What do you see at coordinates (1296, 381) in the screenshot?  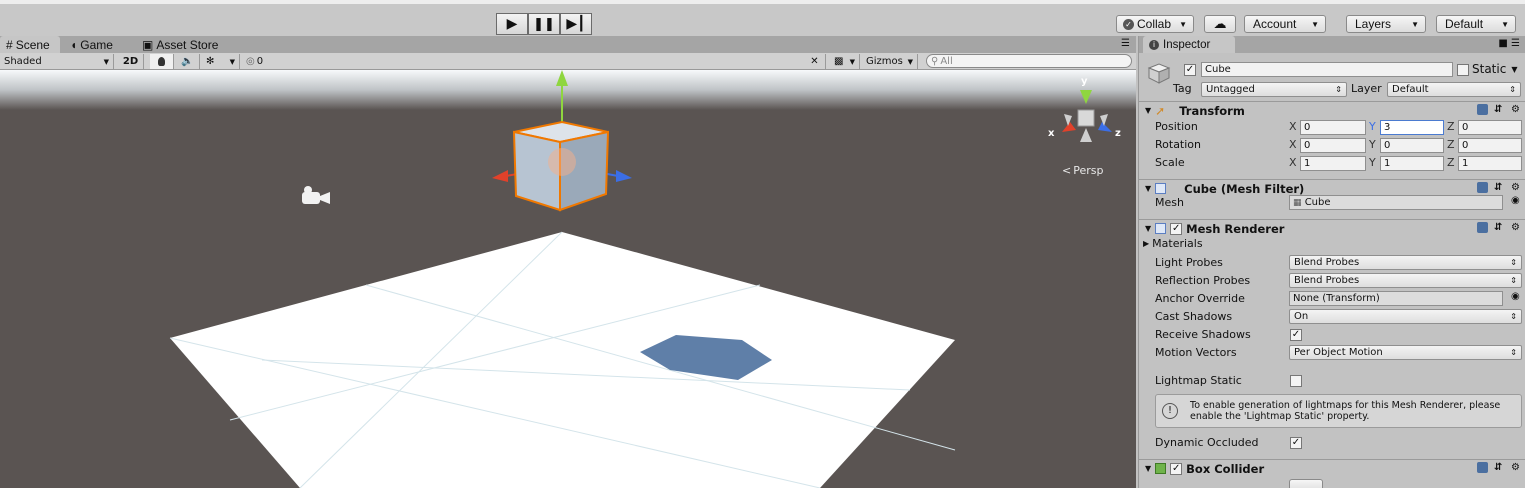 I see `lightmap-static-checkbox` at bounding box center [1296, 381].